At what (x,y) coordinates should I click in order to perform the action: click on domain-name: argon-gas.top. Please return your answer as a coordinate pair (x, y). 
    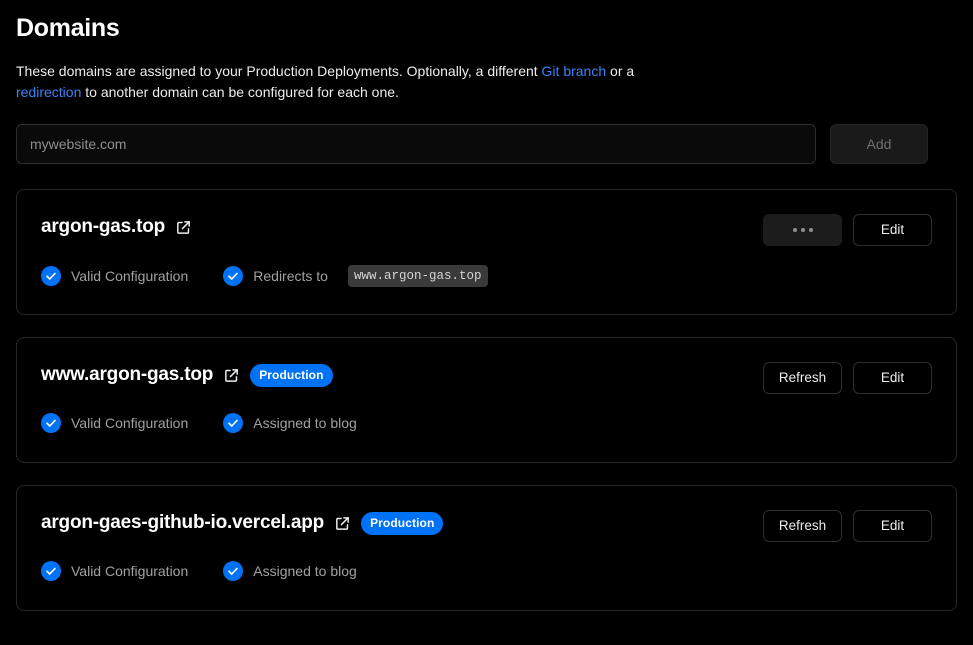
    Looking at the image, I should click on (103, 226).